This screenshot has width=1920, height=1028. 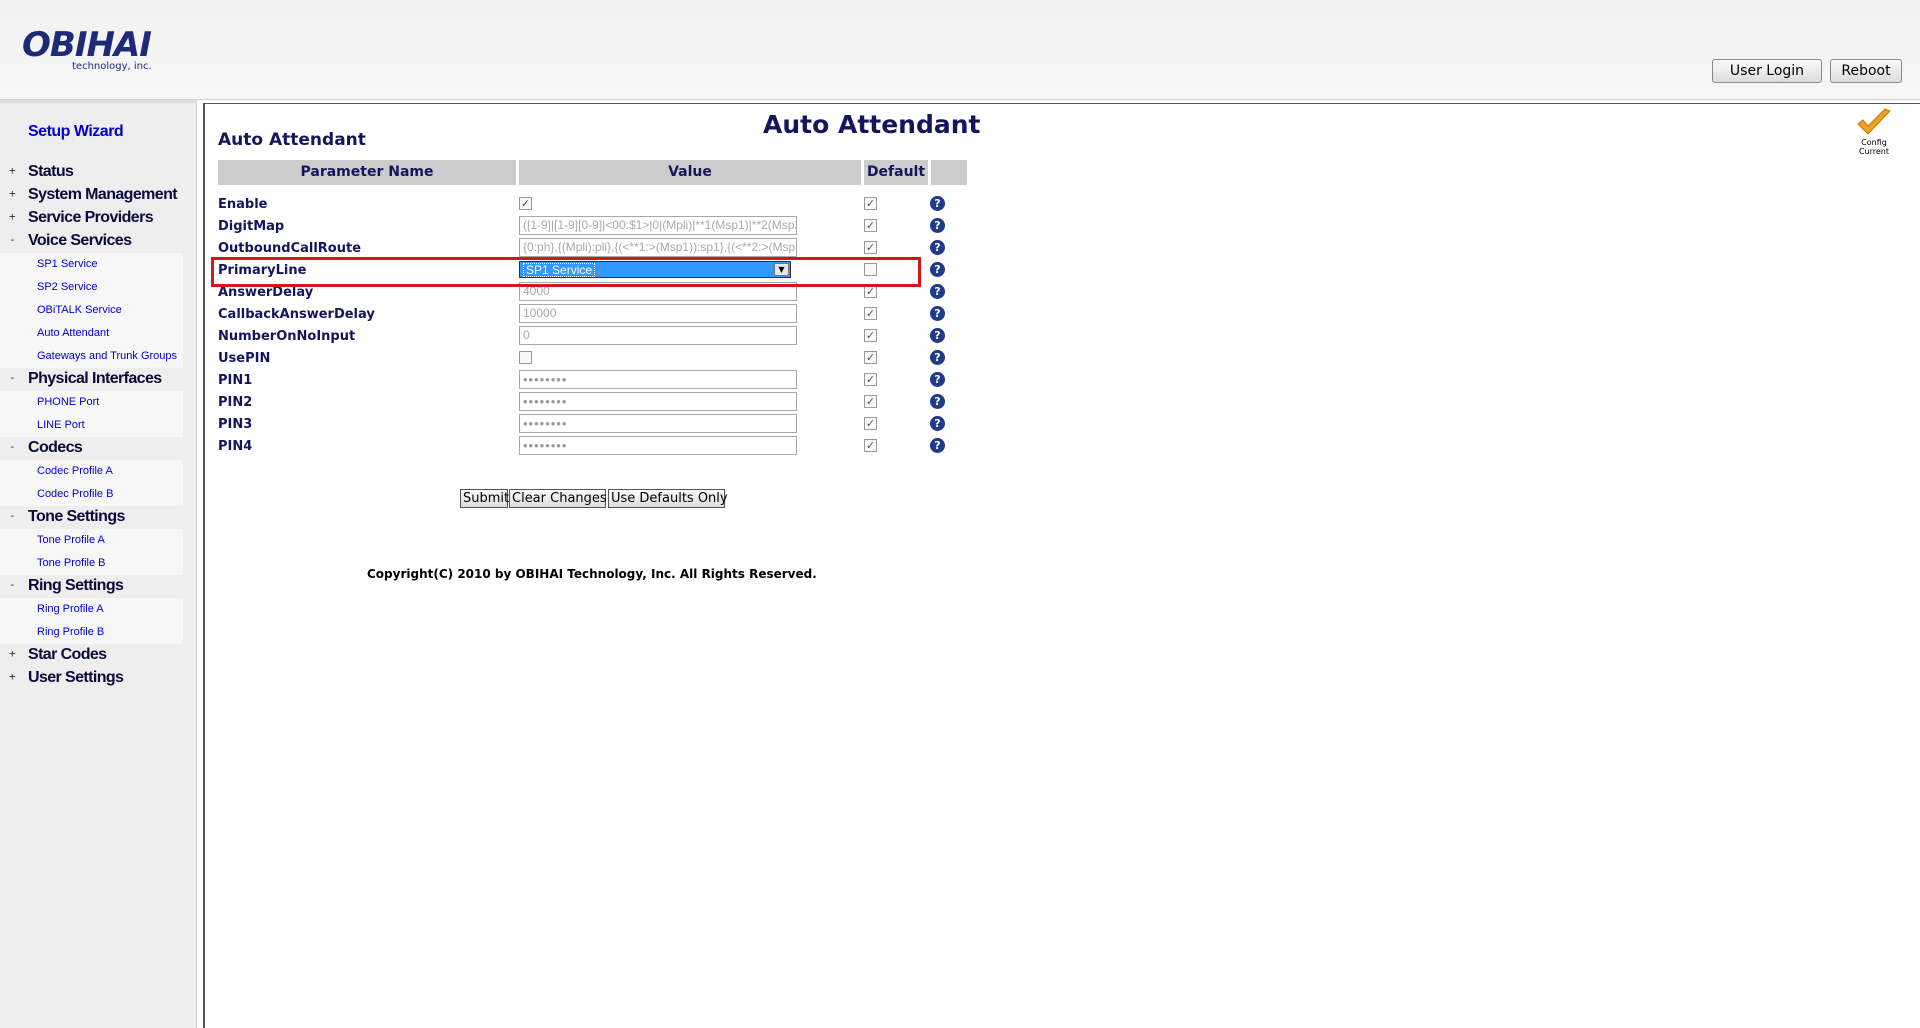 What do you see at coordinates (51, 171) in the screenshot?
I see `sidebar-item-label: Status` at bounding box center [51, 171].